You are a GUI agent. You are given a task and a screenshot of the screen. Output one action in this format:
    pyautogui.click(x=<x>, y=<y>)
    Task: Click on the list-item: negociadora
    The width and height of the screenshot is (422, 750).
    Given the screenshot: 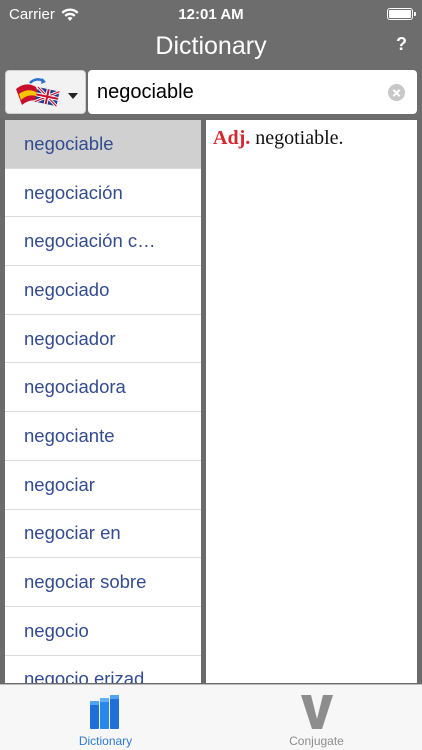 What is the action you would take?
    pyautogui.click(x=103, y=388)
    